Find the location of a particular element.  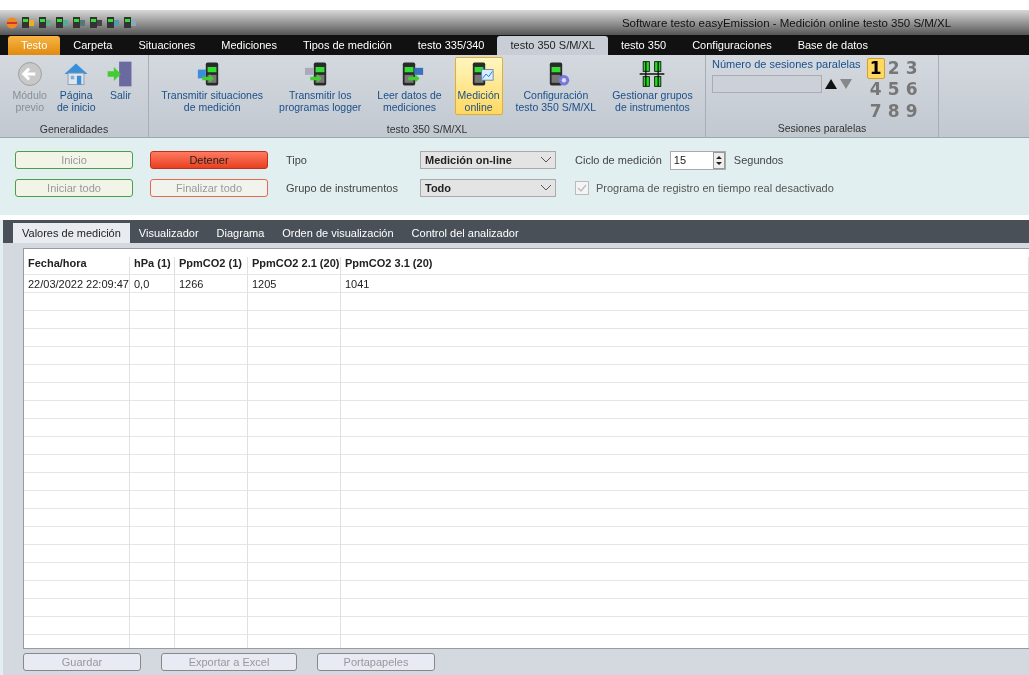

column-header: hPa (1) is located at coordinates (152, 265).